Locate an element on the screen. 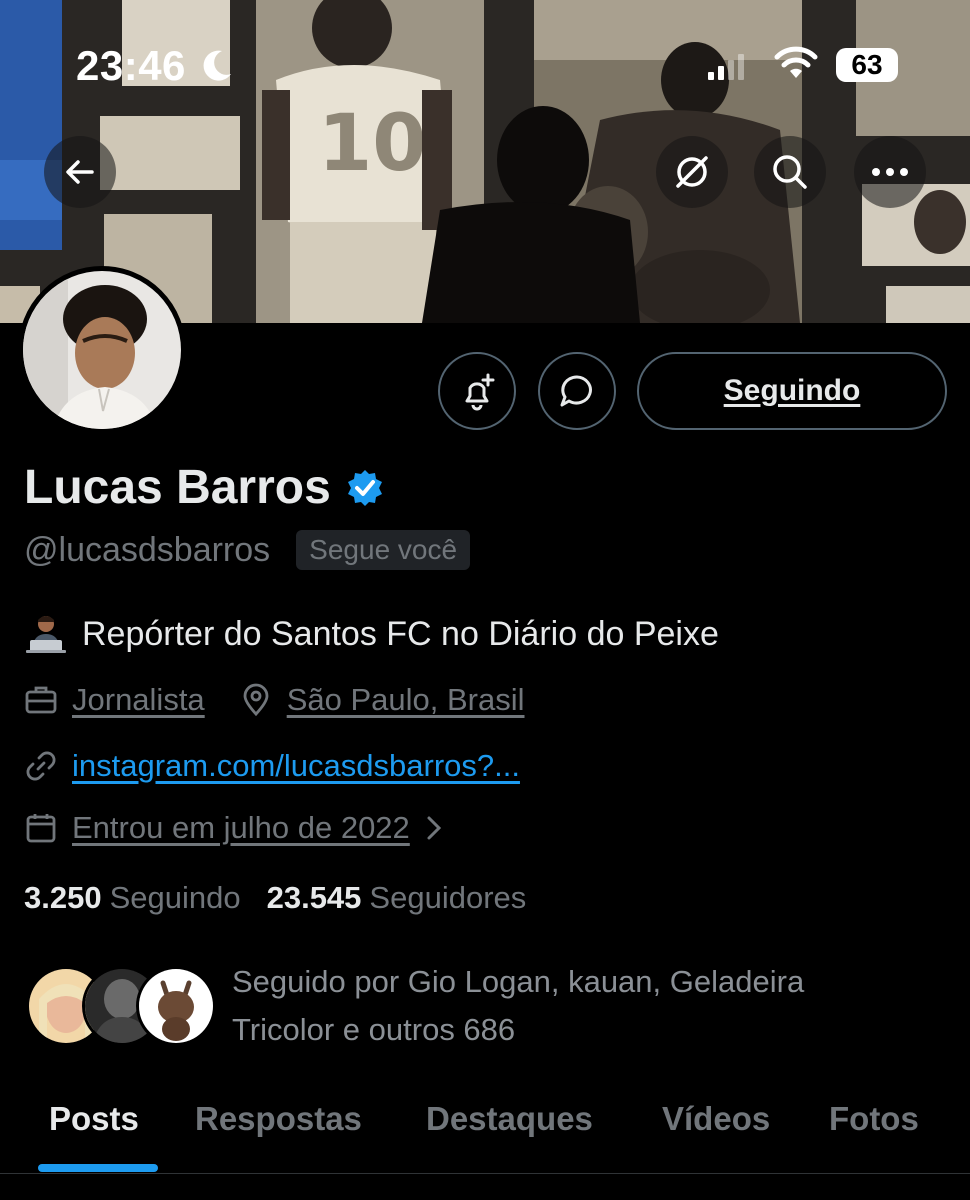  mutual-avatars is located at coordinates (121, 1002).